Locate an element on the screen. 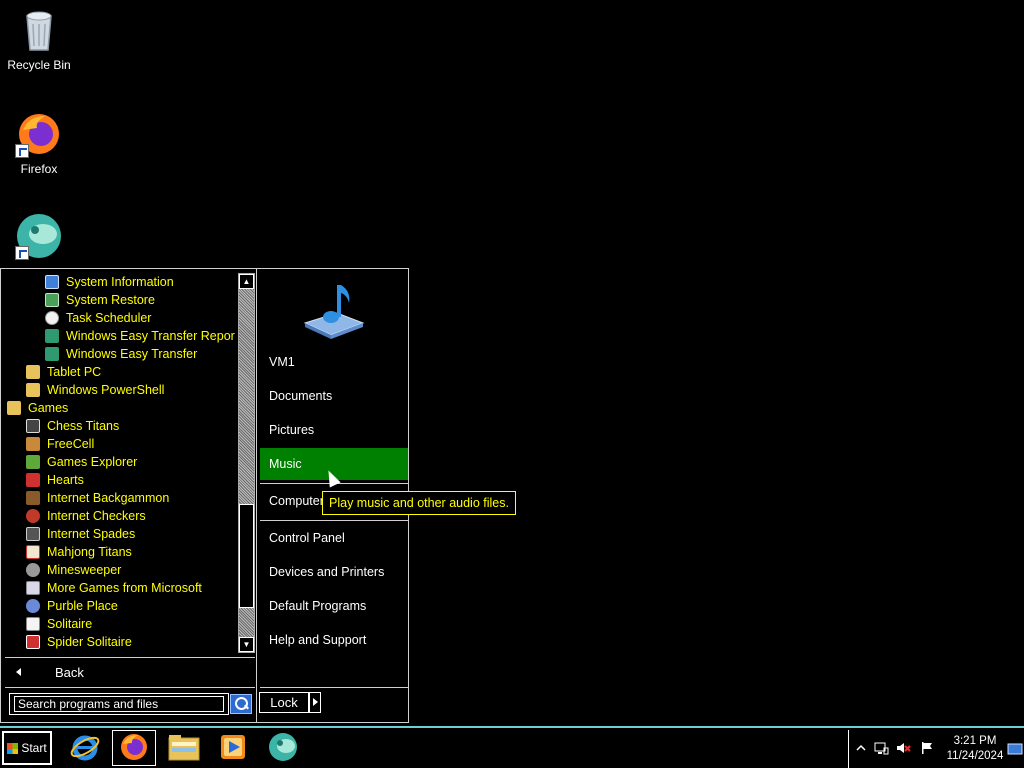 Image resolution: width=1024 pixels, height=768 pixels. internet-explorer-icon is located at coordinates (85, 748).